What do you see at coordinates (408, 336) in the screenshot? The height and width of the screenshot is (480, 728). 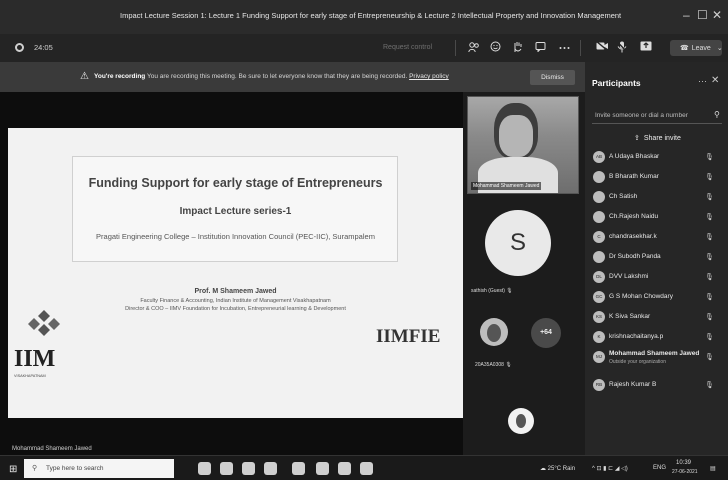 I see `iimfie-logo-text: IIMFIE` at bounding box center [408, 336].